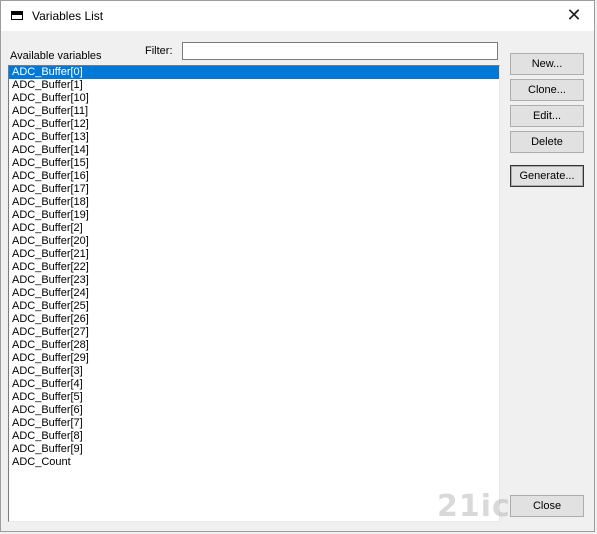 The height and width of the screenshot is (534, 597). What do you see at coordinates (340, 51) in the screenshot?
I see `filter-input` at bounding box center [340, 51].